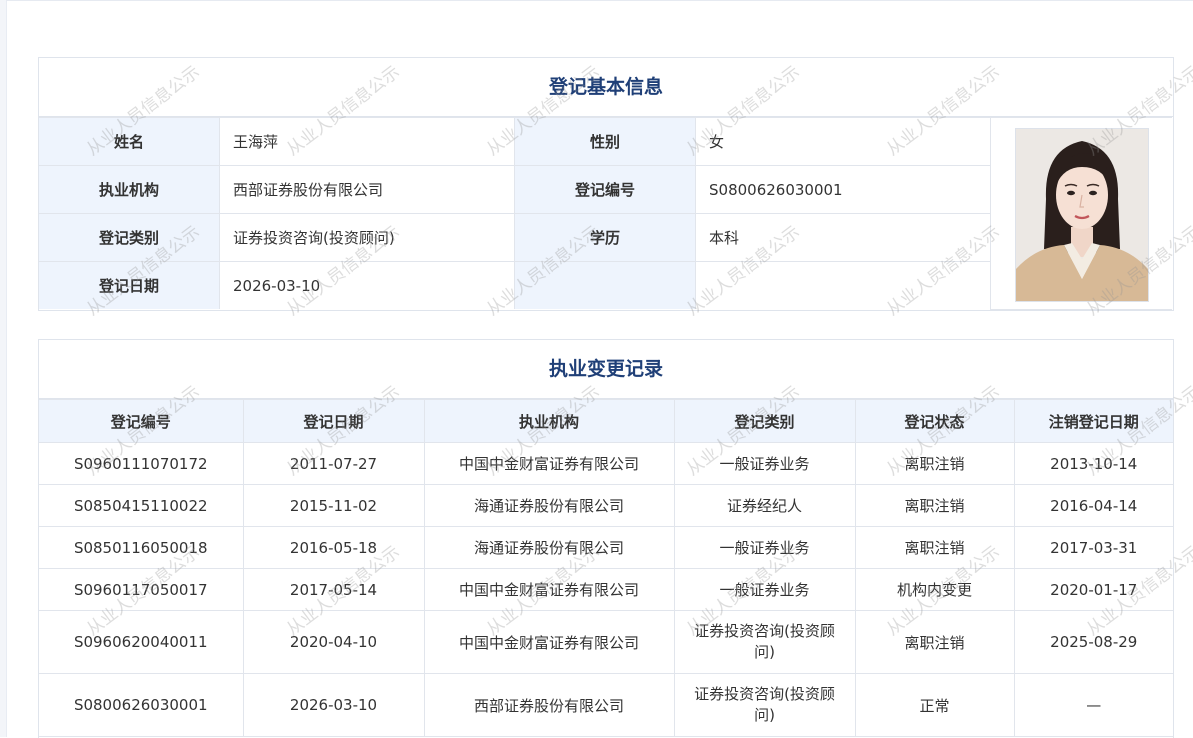 This screenshot has height=738, width=1193. Describe the element at coordinates (141, 642) in the screenshot. I see `cell-reg-number: S0960620040011` at that location.